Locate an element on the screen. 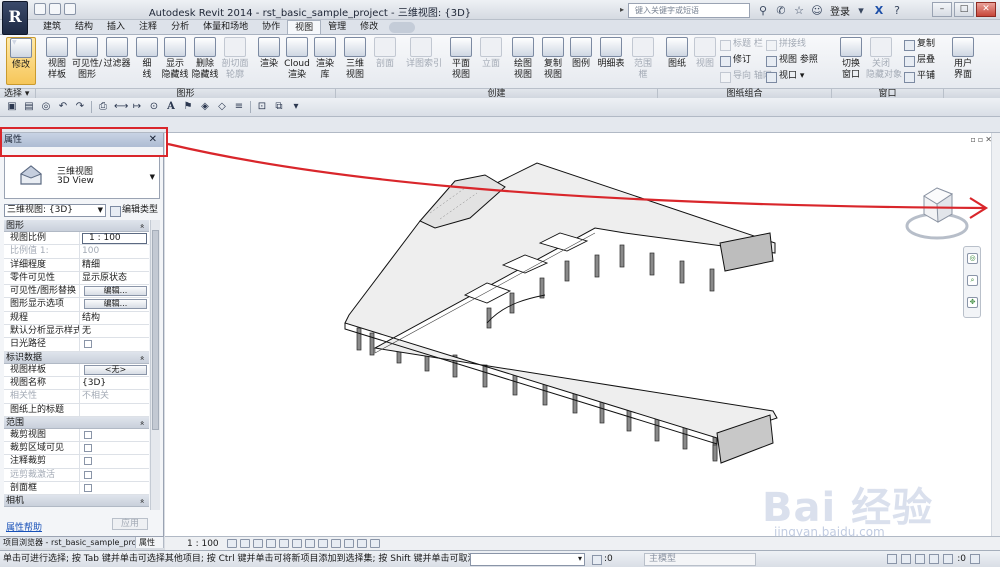 The image size is (1000, 567). graphics-button-7: 渲染 is located at coordinates (269, 61).